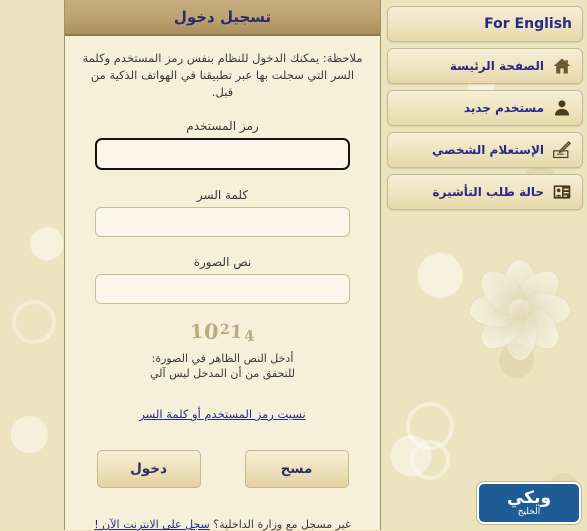 This screenshot has width=587, height=531. Describe the element at coordinates (528, 24) in the screenshot. I see `sidebar-item-label: For English` at that location.